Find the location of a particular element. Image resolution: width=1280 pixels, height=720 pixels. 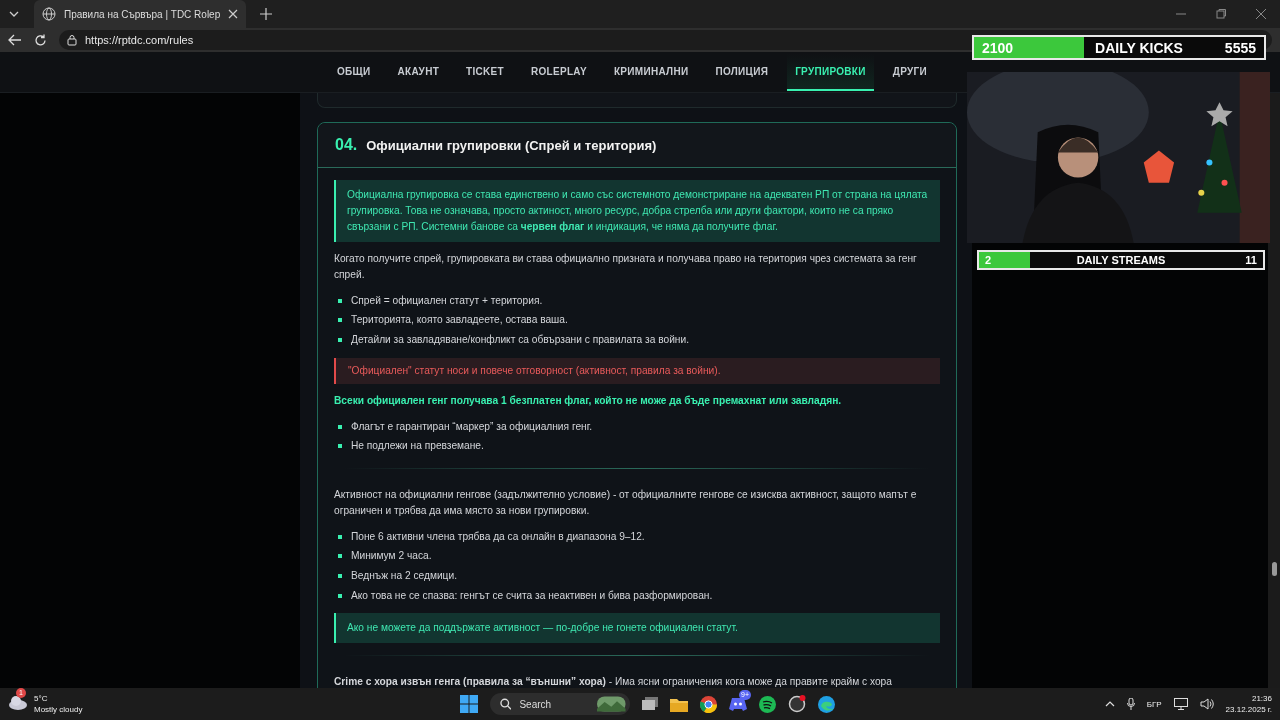

language-indicator: БГР is located at coordinates (1154, 704).